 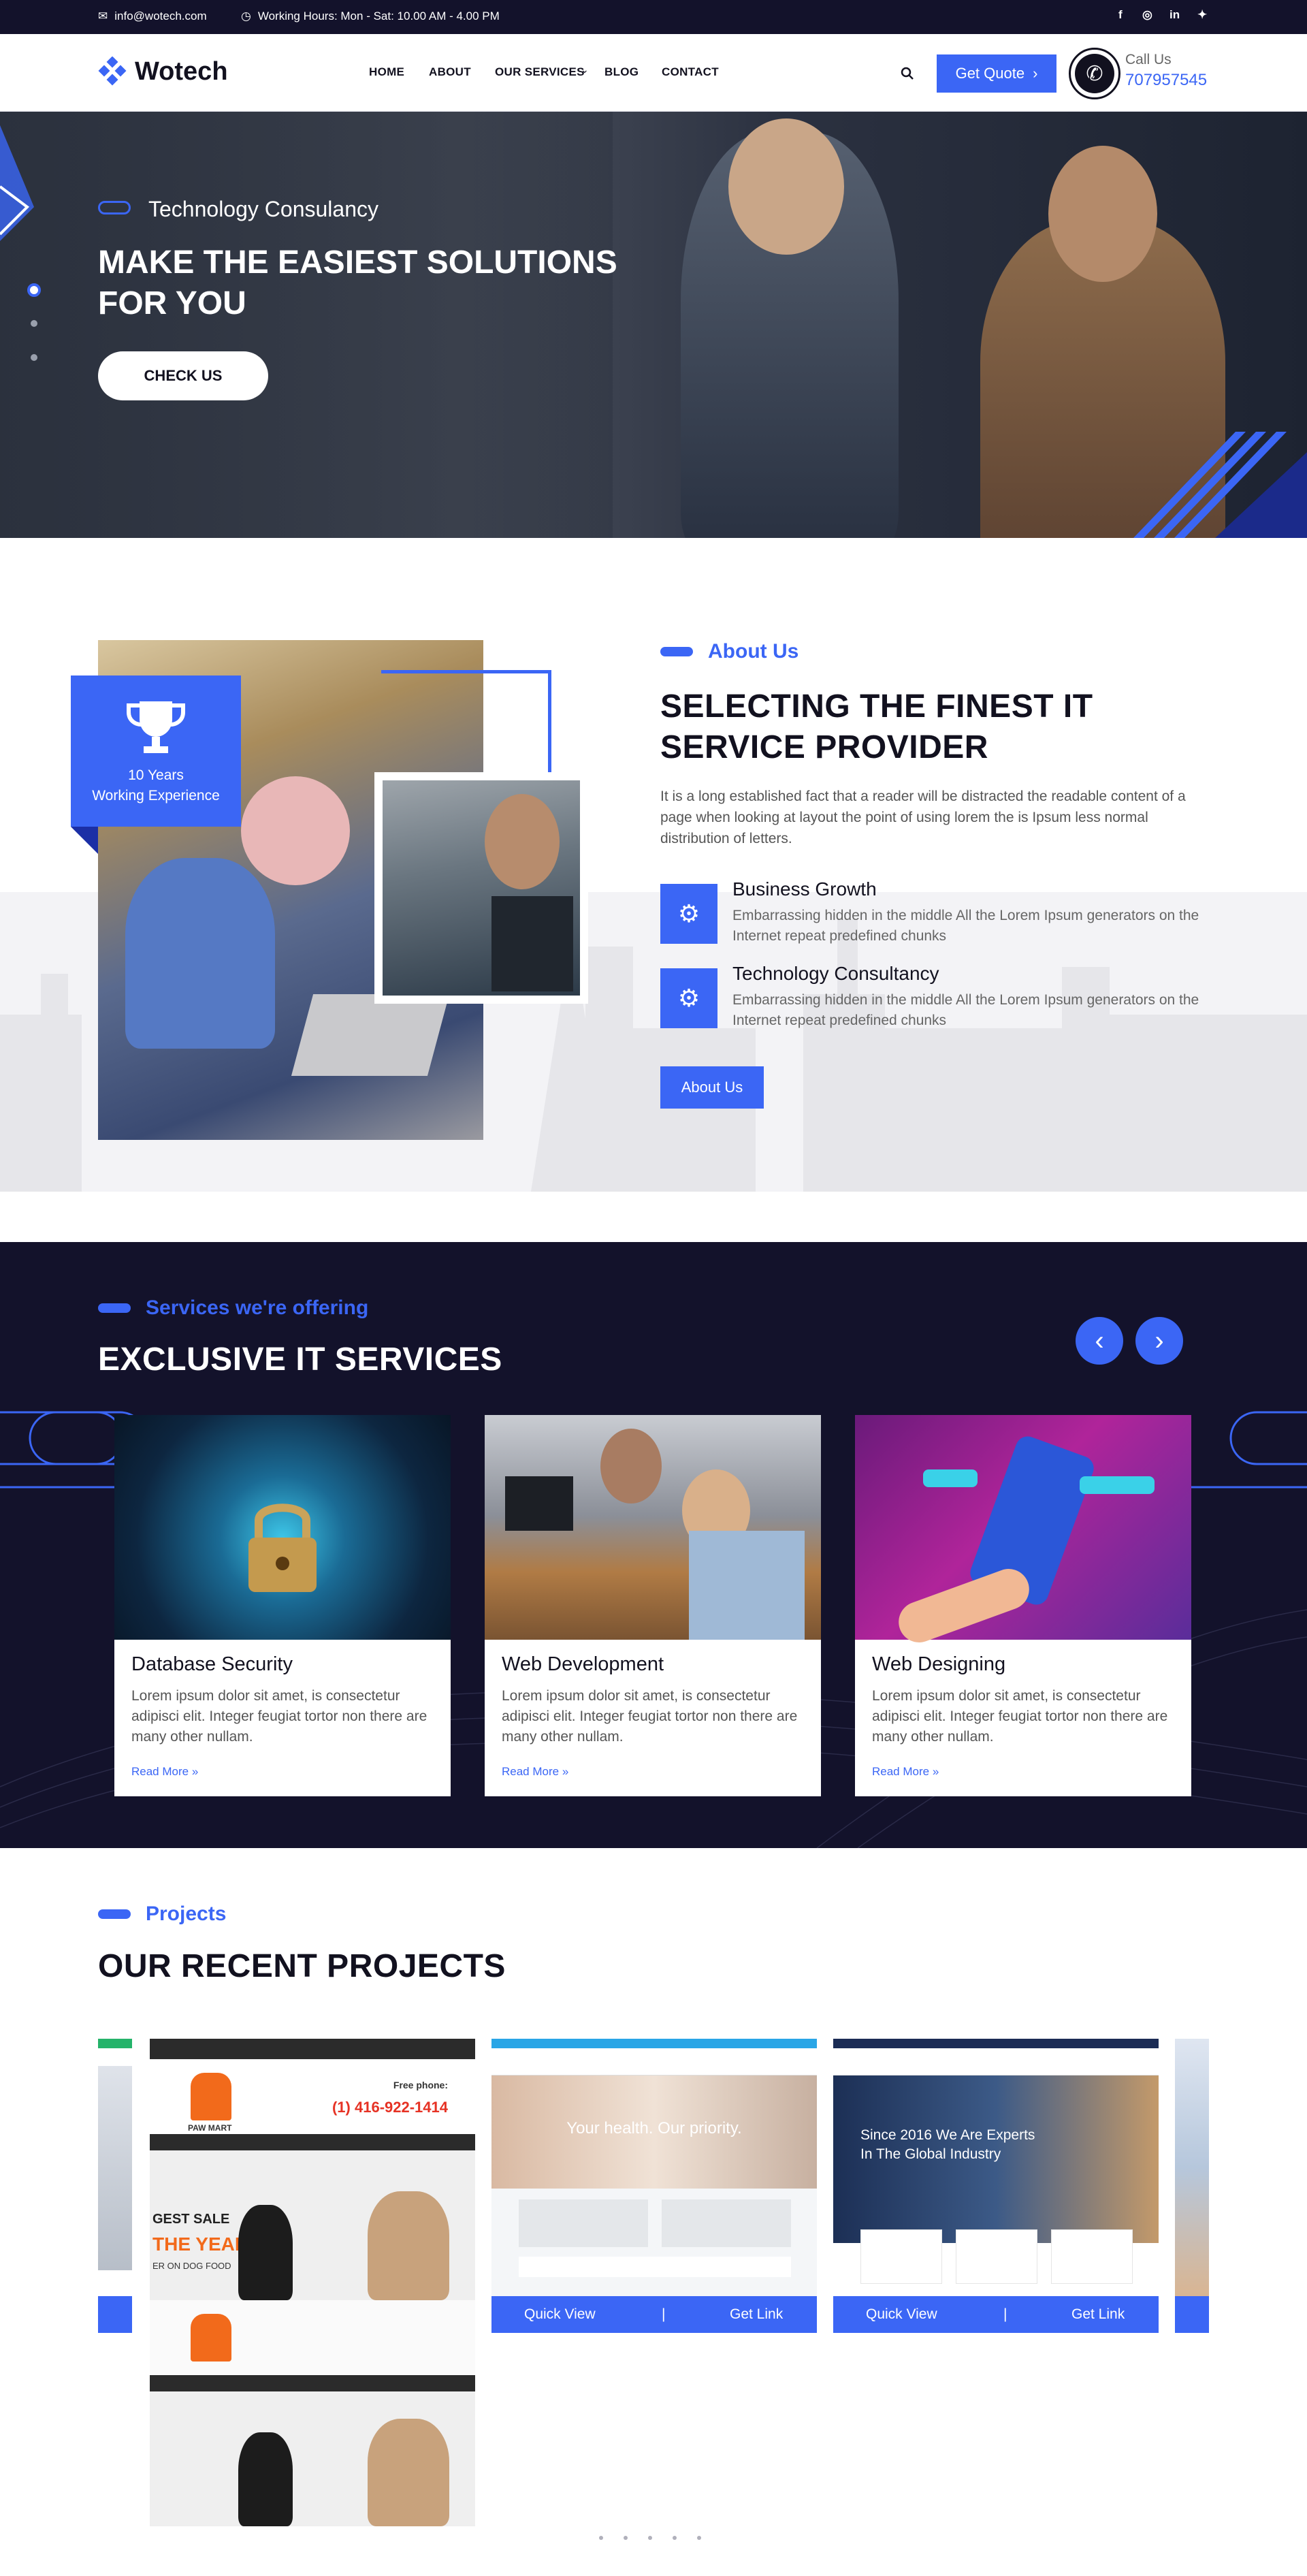 I want to click on chevron-down-icon: ⌄, so click(x=585, y=70).